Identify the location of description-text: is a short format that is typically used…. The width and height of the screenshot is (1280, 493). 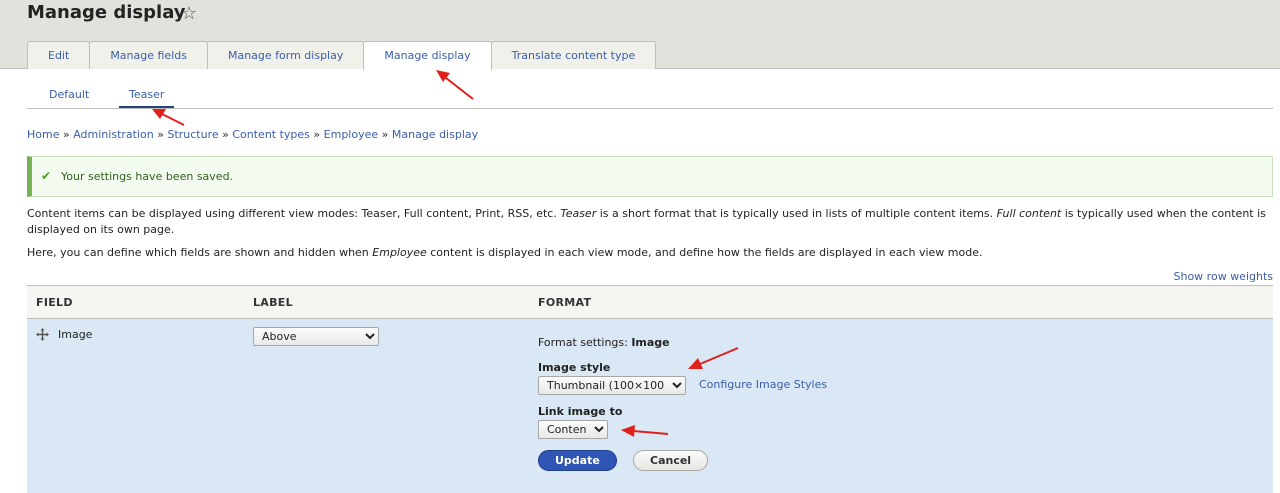
(796, 213).